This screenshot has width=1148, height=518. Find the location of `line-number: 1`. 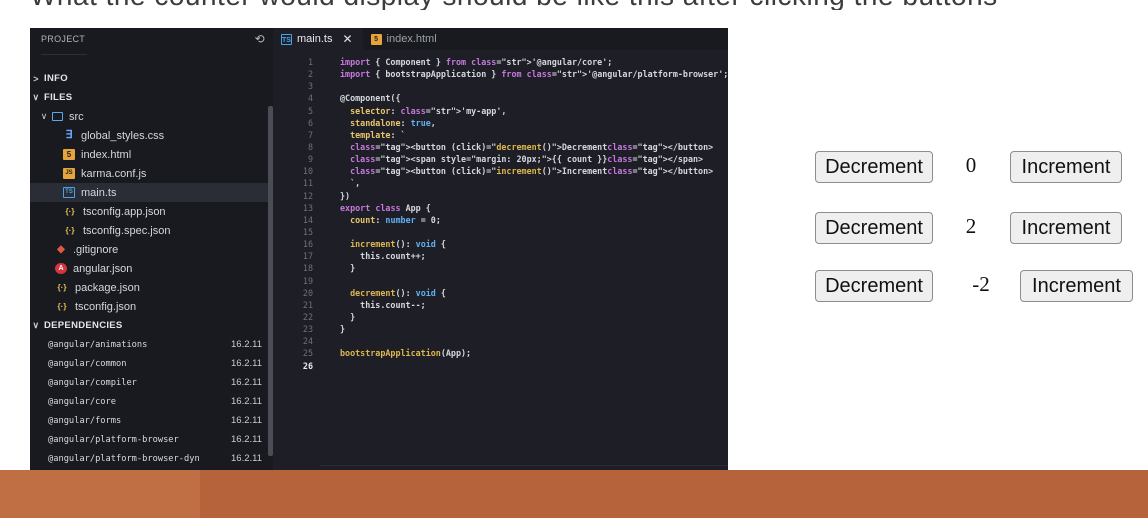

line-number: 1 is located at coordinates (310, 62).